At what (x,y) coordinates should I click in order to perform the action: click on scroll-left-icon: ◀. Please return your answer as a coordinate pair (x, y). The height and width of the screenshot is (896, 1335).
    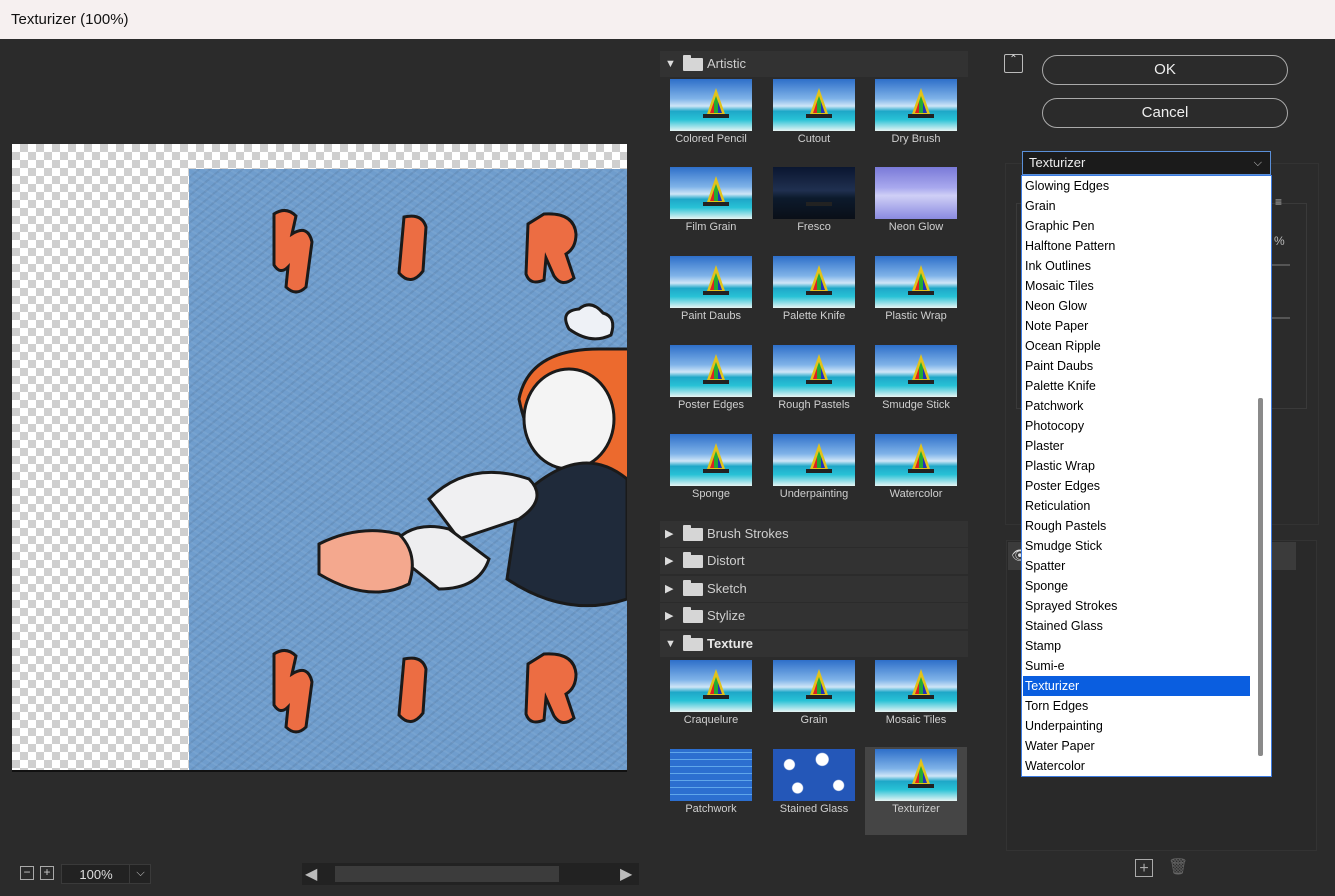
    Looking at the image, I should click on (311, 874).